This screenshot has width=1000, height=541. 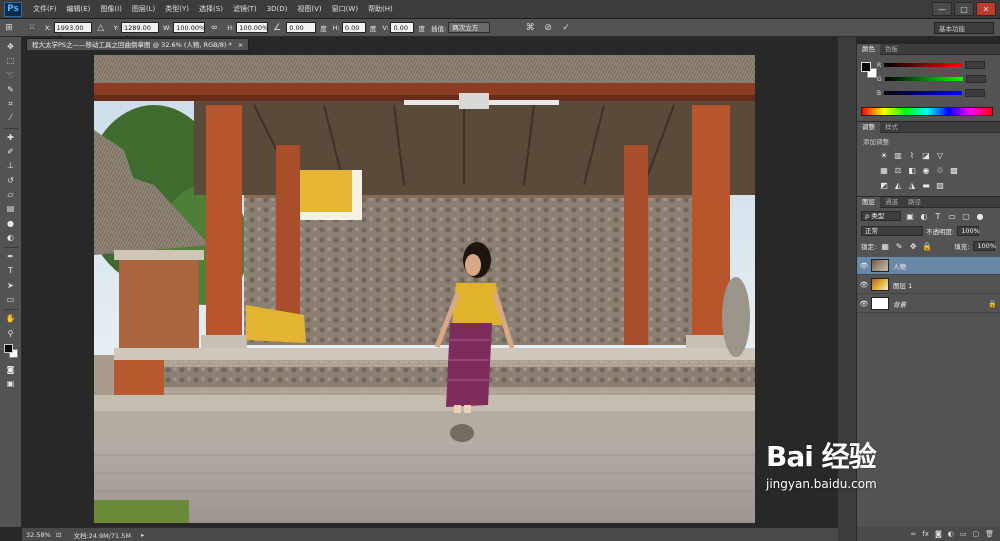 I want to click on curves-icon: ⌇, so click(x=912, y=155).